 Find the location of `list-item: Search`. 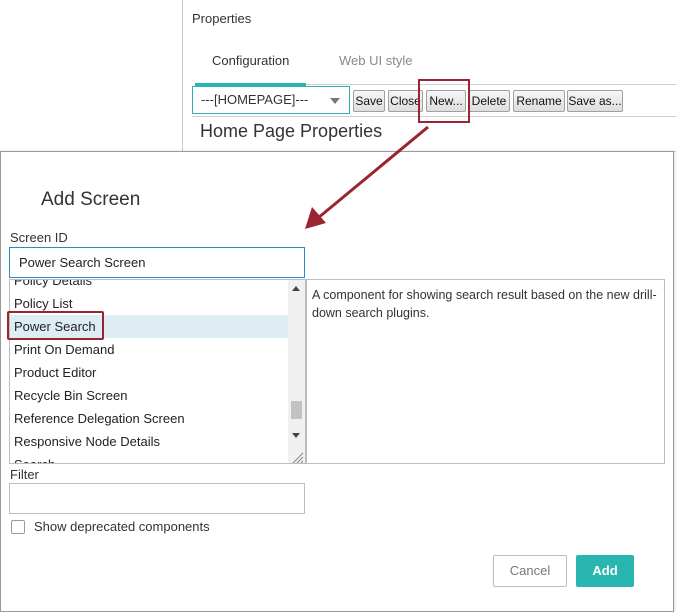

list-item: Search is located at coordinates (149, 458).